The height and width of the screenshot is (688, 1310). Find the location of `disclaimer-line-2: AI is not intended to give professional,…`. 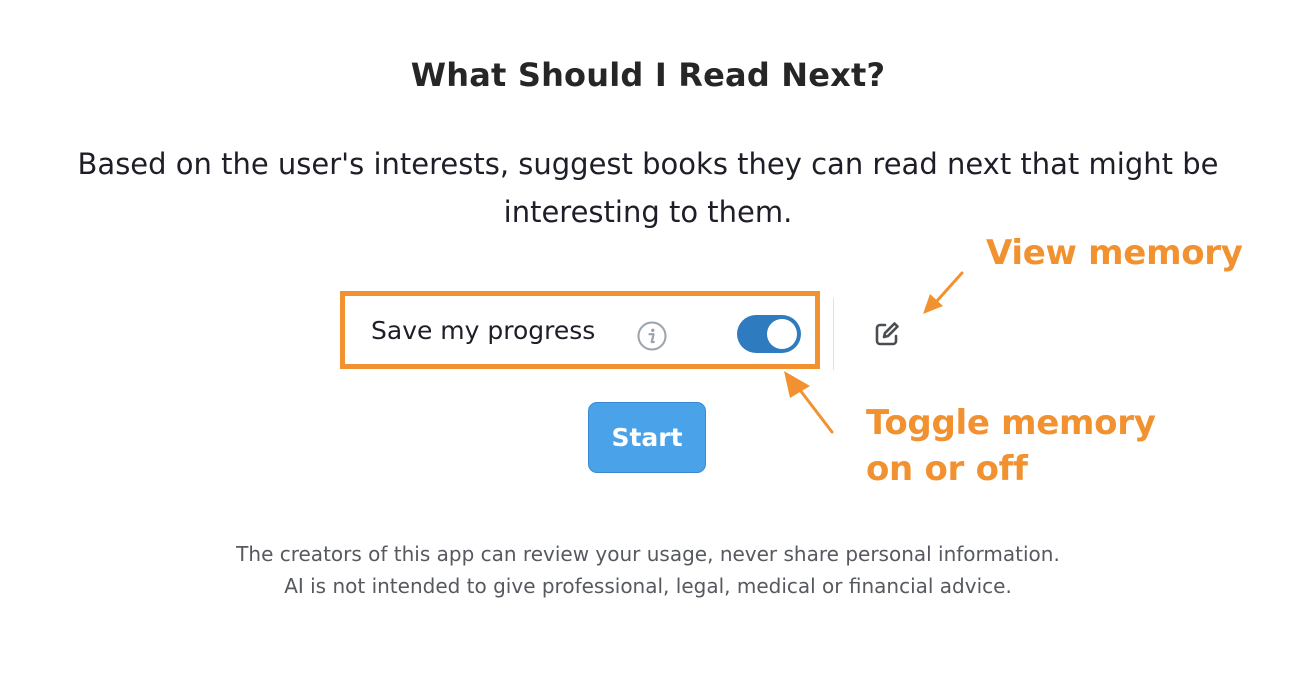

disclaimer-line-2: AI is not intended to give professional,… is located at coordinates (648, 586).